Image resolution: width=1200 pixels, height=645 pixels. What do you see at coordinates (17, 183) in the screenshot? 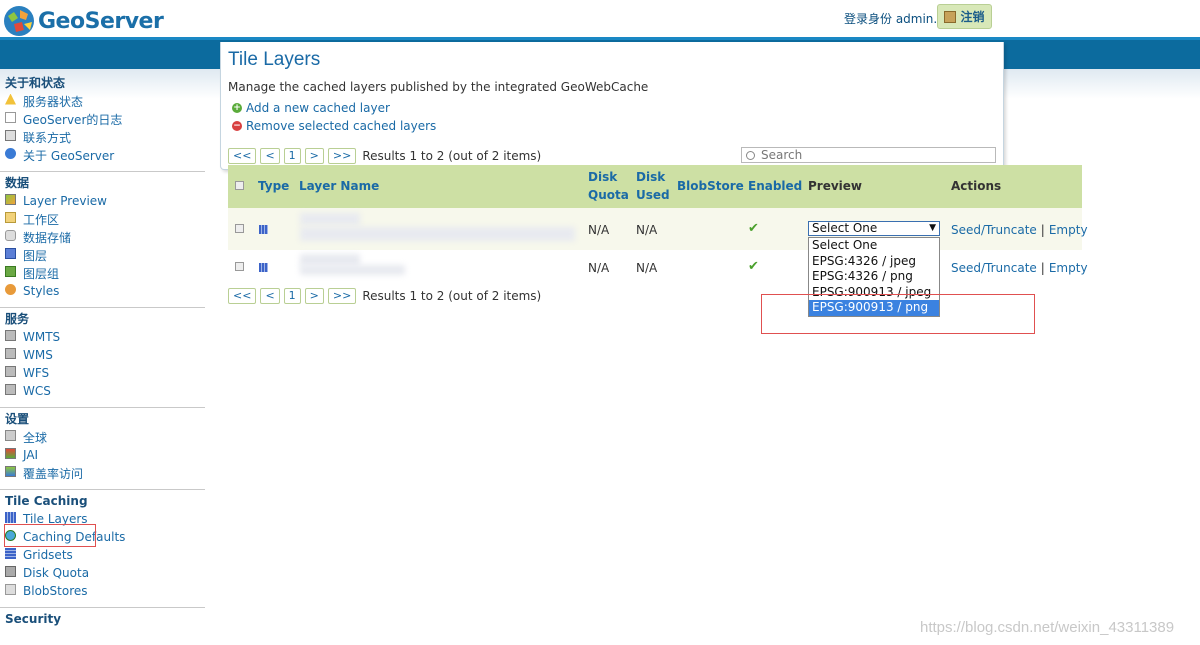
I see `sidebar-section-title: 数据` at bounding box center [17, 183].